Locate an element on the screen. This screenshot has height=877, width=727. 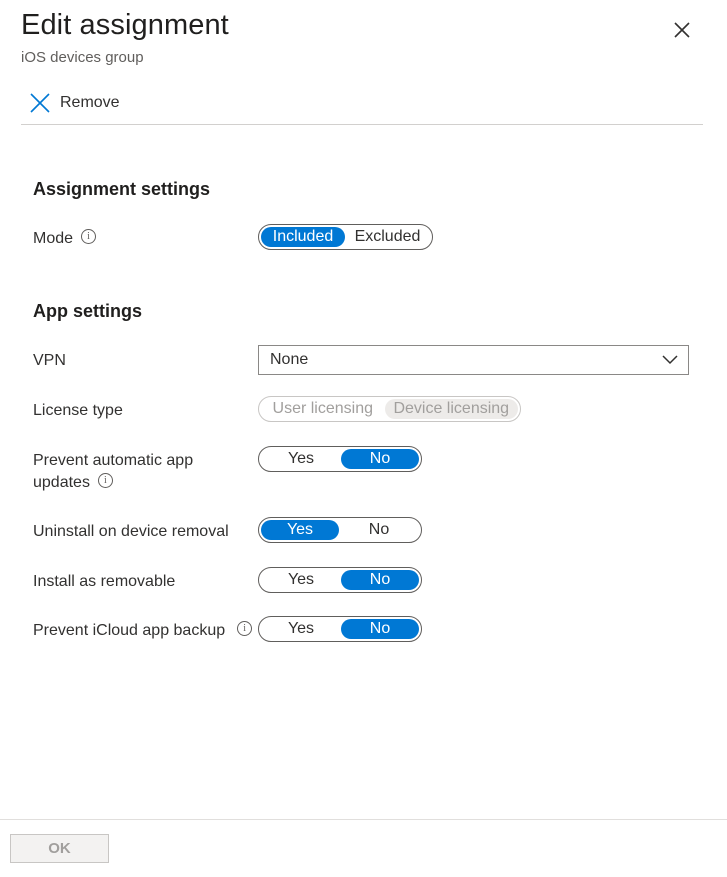
chevron-down-icon is located at coordinates (670, 360).